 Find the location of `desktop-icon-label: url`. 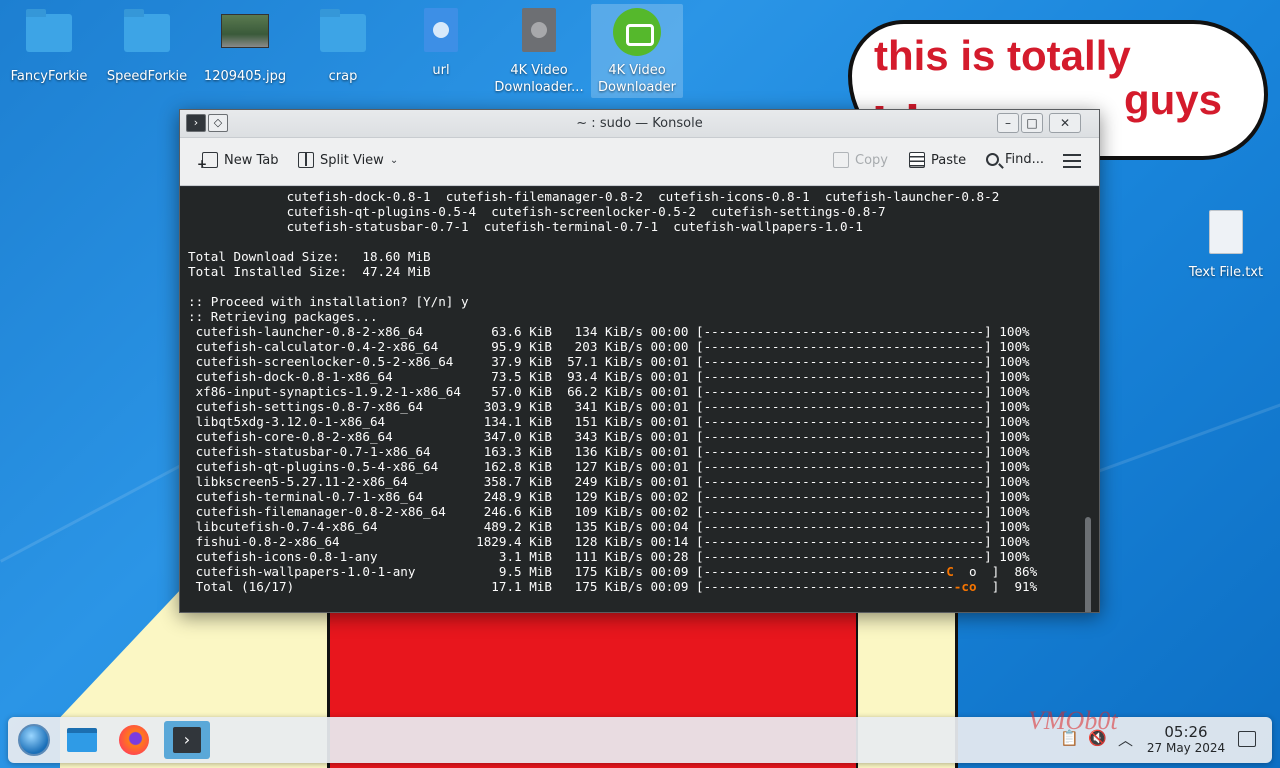

desktop-icon-label: url is located at coordinates (441, 70).